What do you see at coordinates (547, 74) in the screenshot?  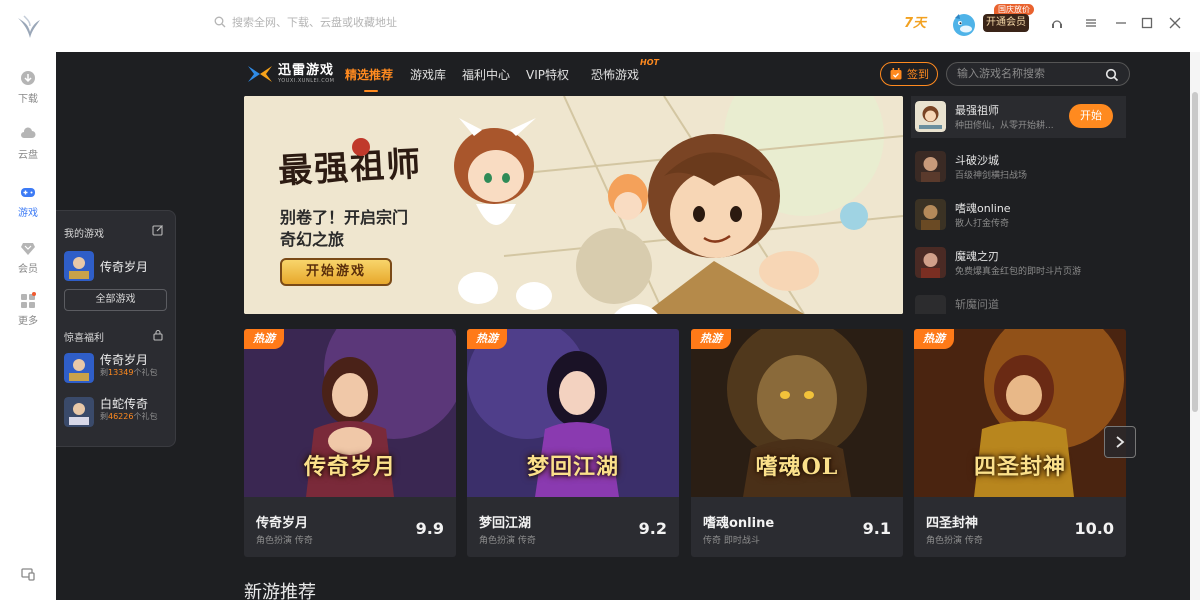 I see `tab-vip-privileges: VIP特权` at bounding box center [547, 74].